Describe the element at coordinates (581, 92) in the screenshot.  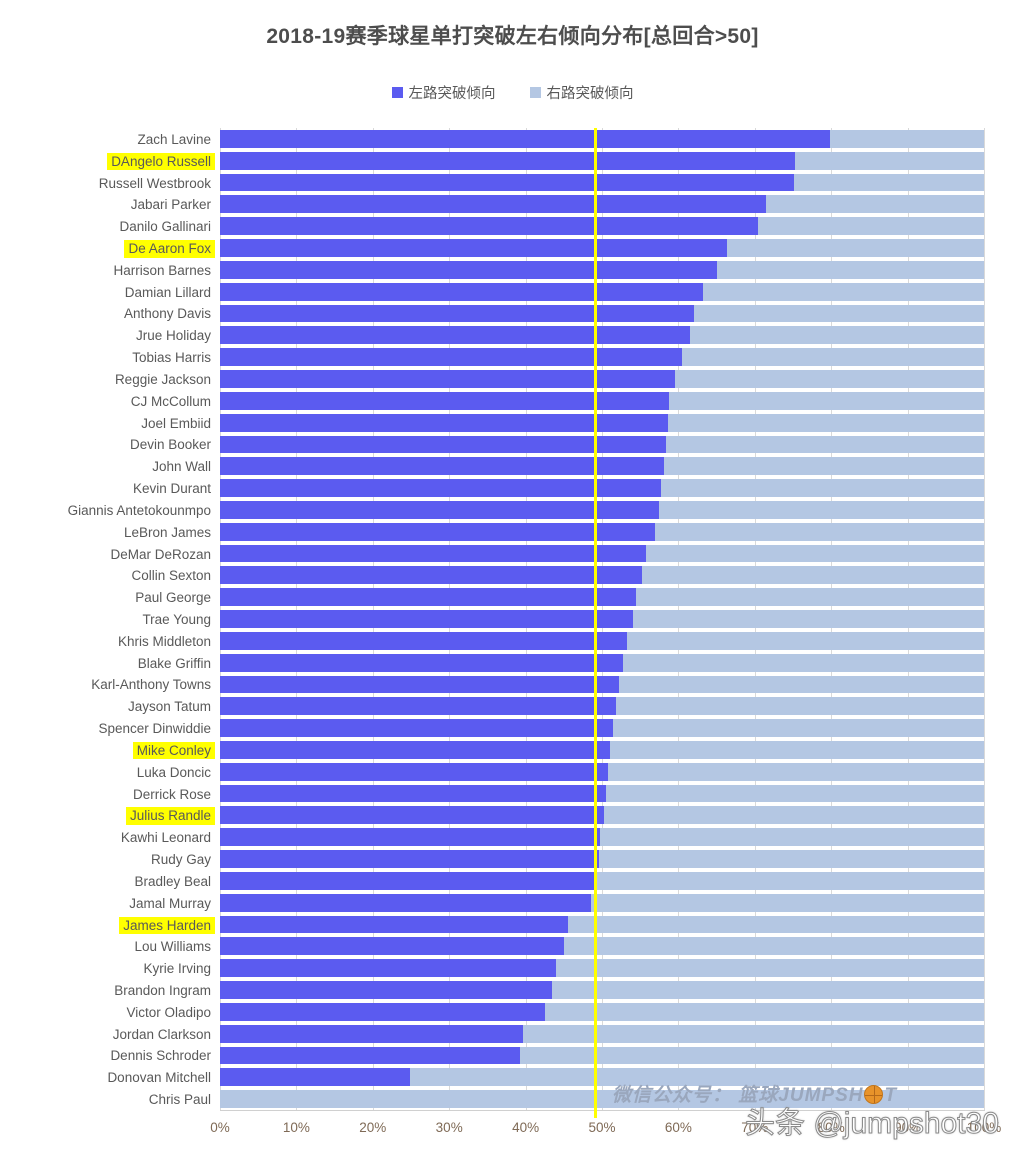
I see `legend-item: 右路突破倾向` at that location.